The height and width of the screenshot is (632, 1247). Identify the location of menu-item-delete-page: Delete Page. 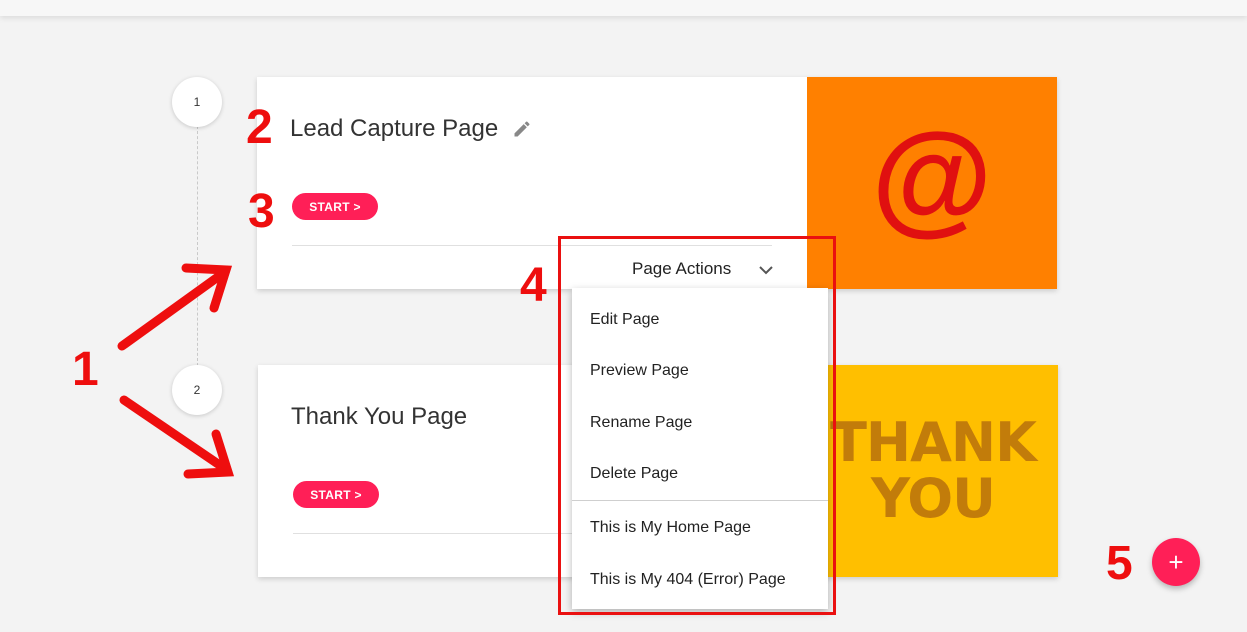
(700, 474).